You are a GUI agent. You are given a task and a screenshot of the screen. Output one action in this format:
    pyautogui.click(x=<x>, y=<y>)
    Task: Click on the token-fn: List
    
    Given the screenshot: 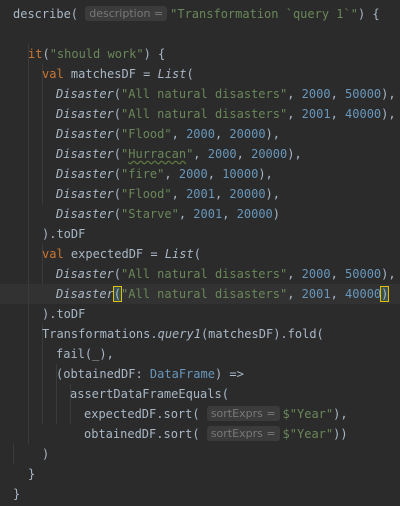 What is the action you would take?
    pyautogui.click(x=179, y=254)
    